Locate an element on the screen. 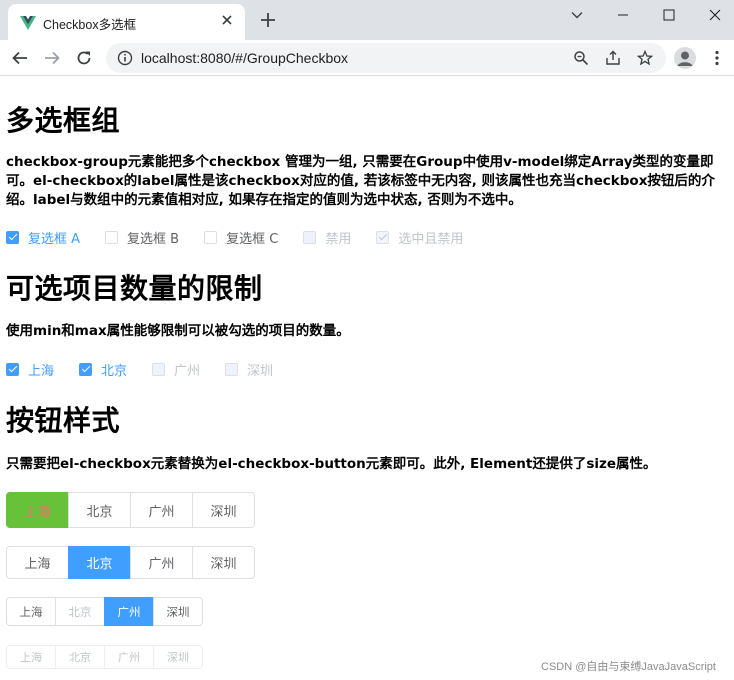 This screenshot has width=734, height=680. more-vert-icon is located at coordinates (717, 58).